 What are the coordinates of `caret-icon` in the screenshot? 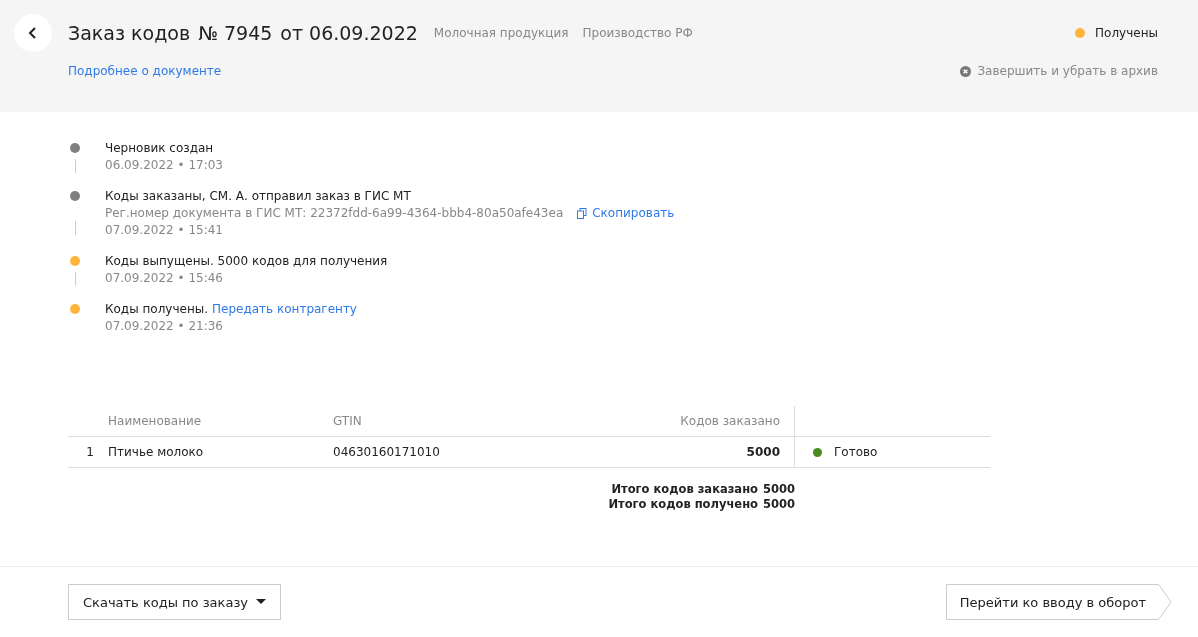 It's located at (261, 602).